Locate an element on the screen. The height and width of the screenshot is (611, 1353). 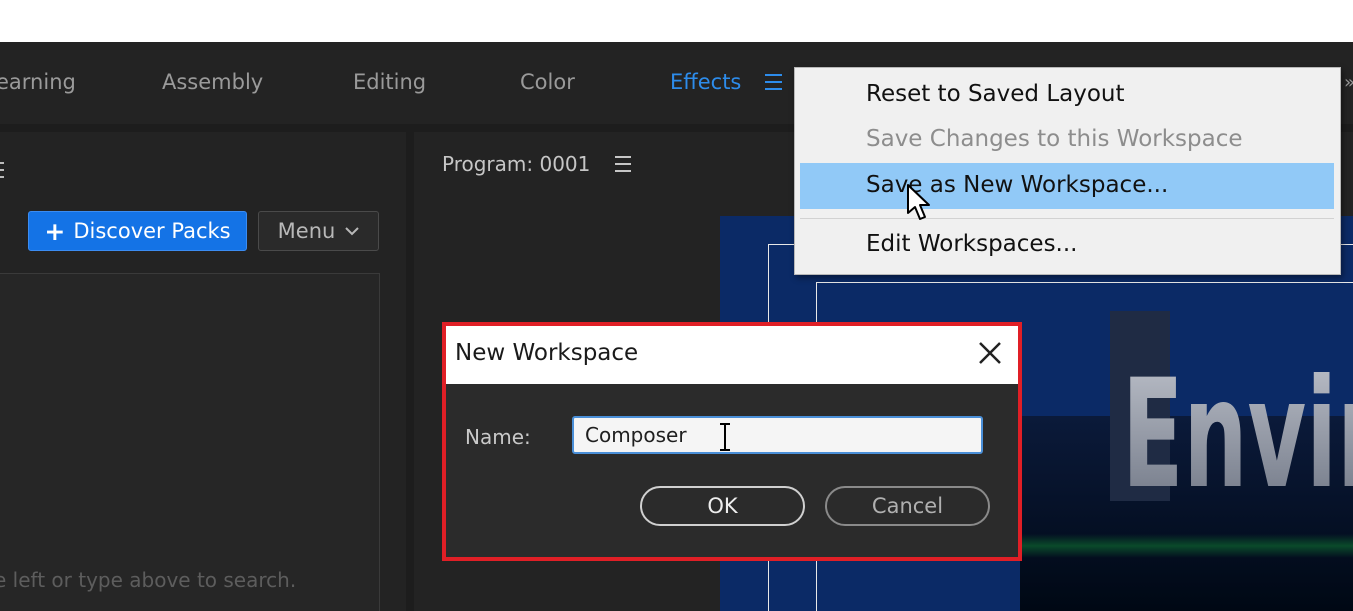
panel-menu-icon is located at coordinates (2, 172).